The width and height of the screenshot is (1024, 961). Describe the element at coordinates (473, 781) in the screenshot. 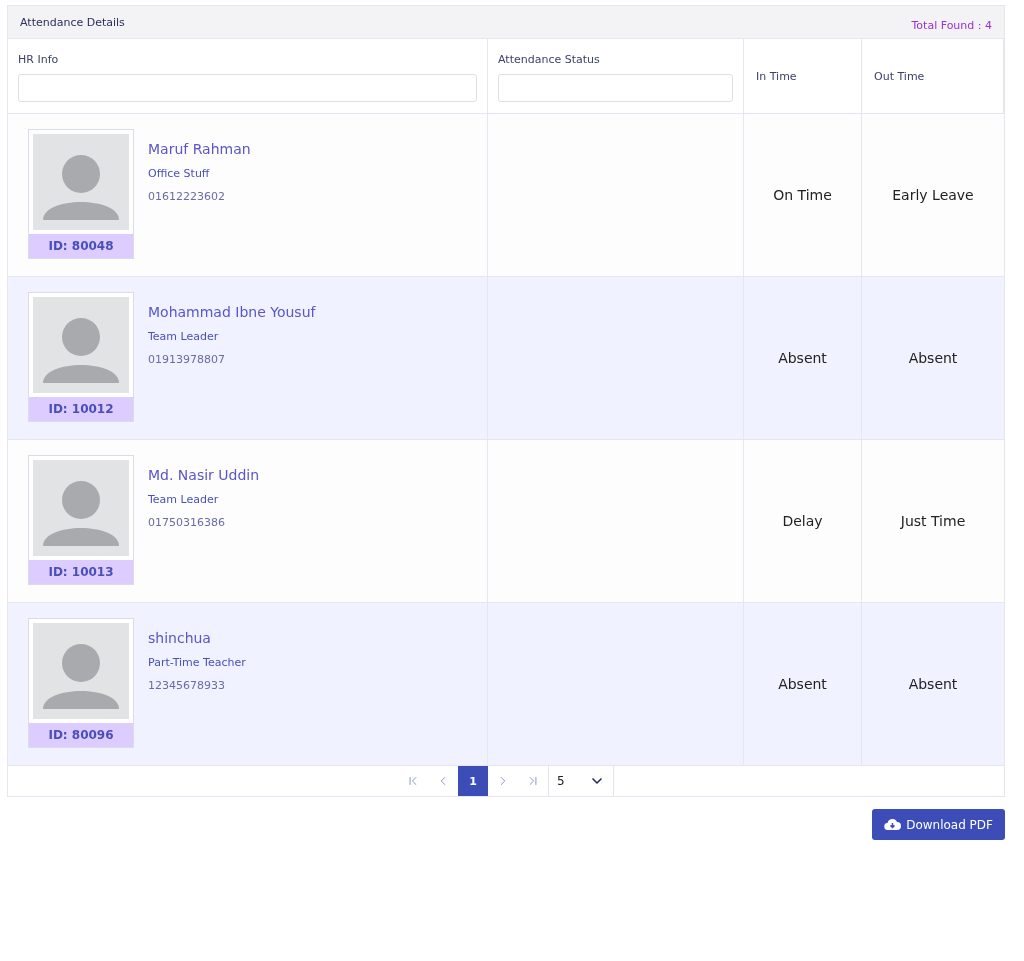

I see `page-button: 1` at that location.